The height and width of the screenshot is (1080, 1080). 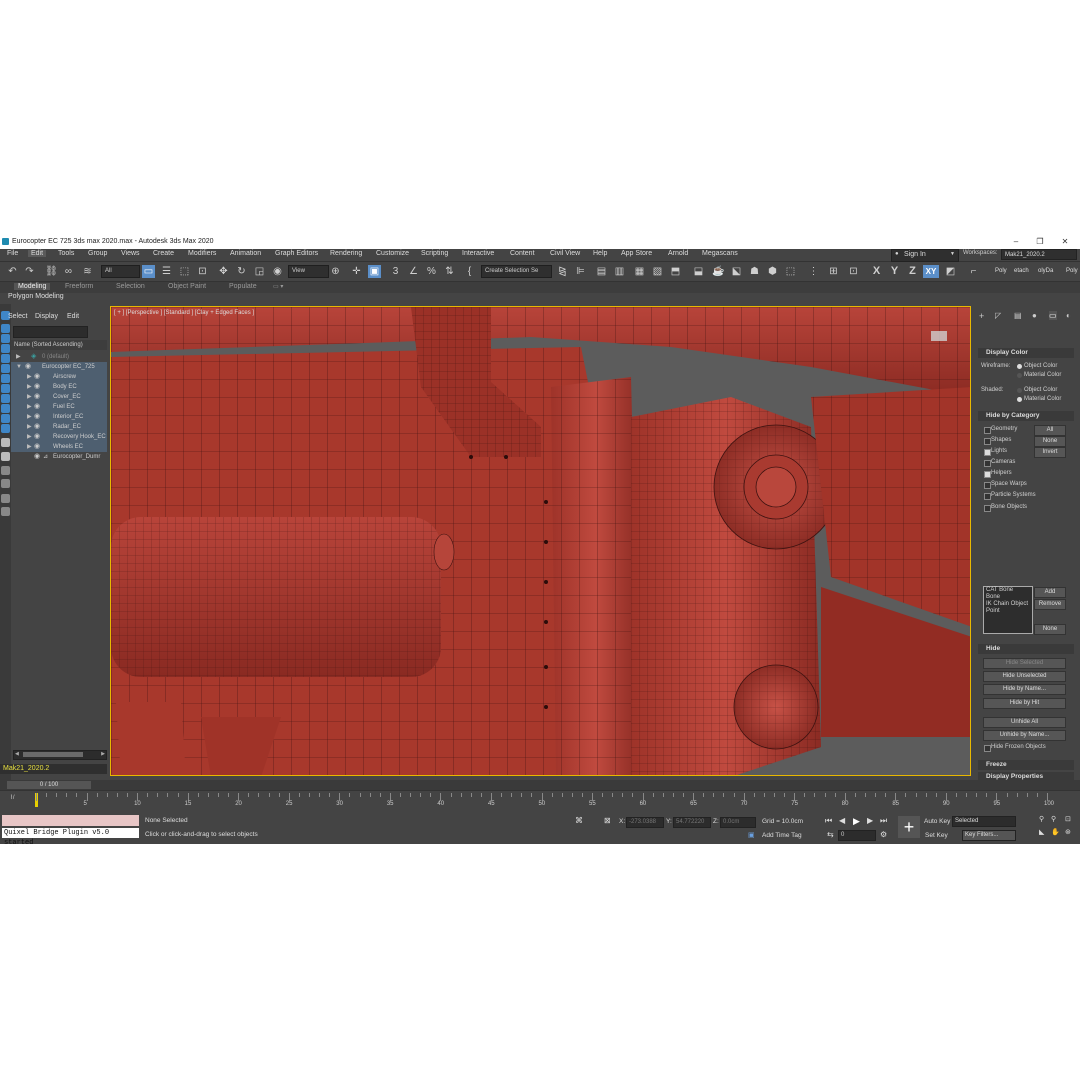 I want to click on menu-app-store: App Store, so click(x=636, y=253).